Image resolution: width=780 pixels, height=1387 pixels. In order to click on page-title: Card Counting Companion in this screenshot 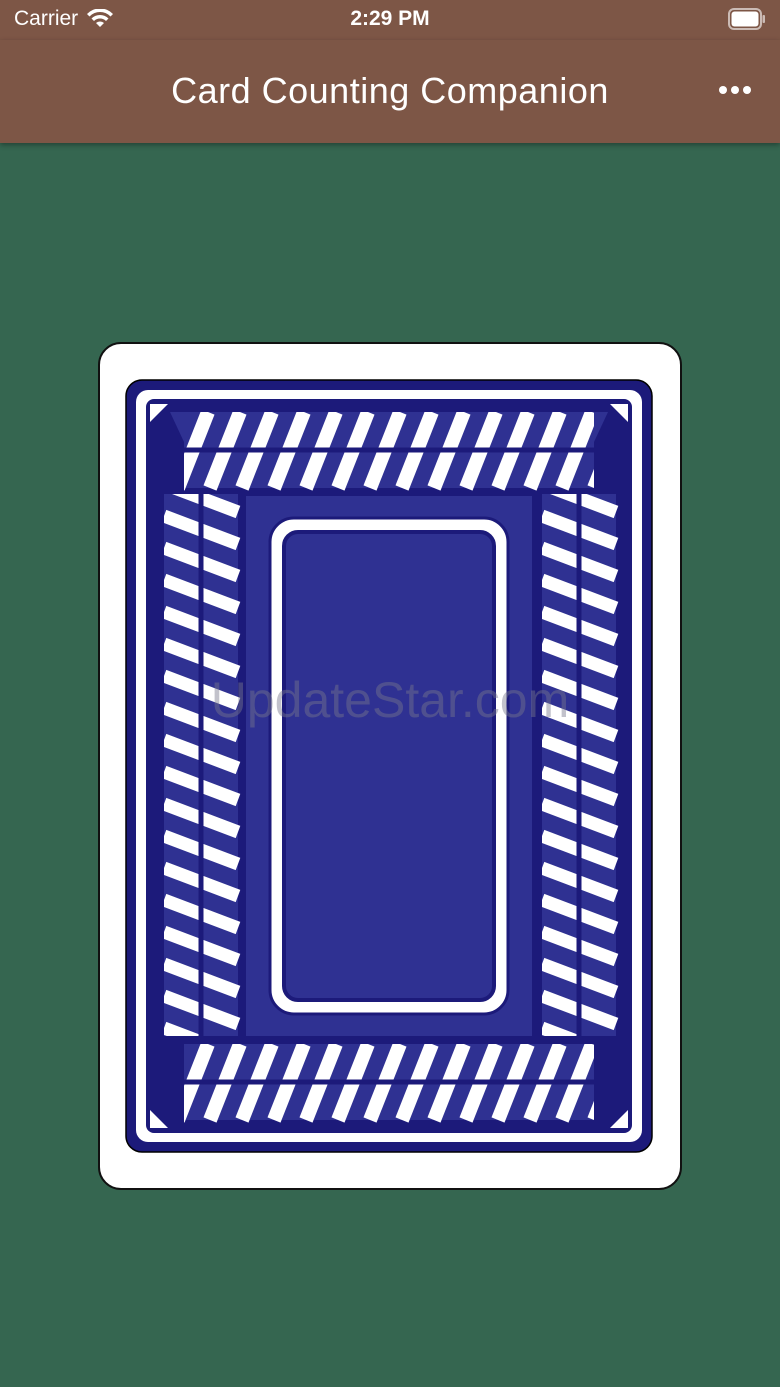, I will do `click(390, 90)`.